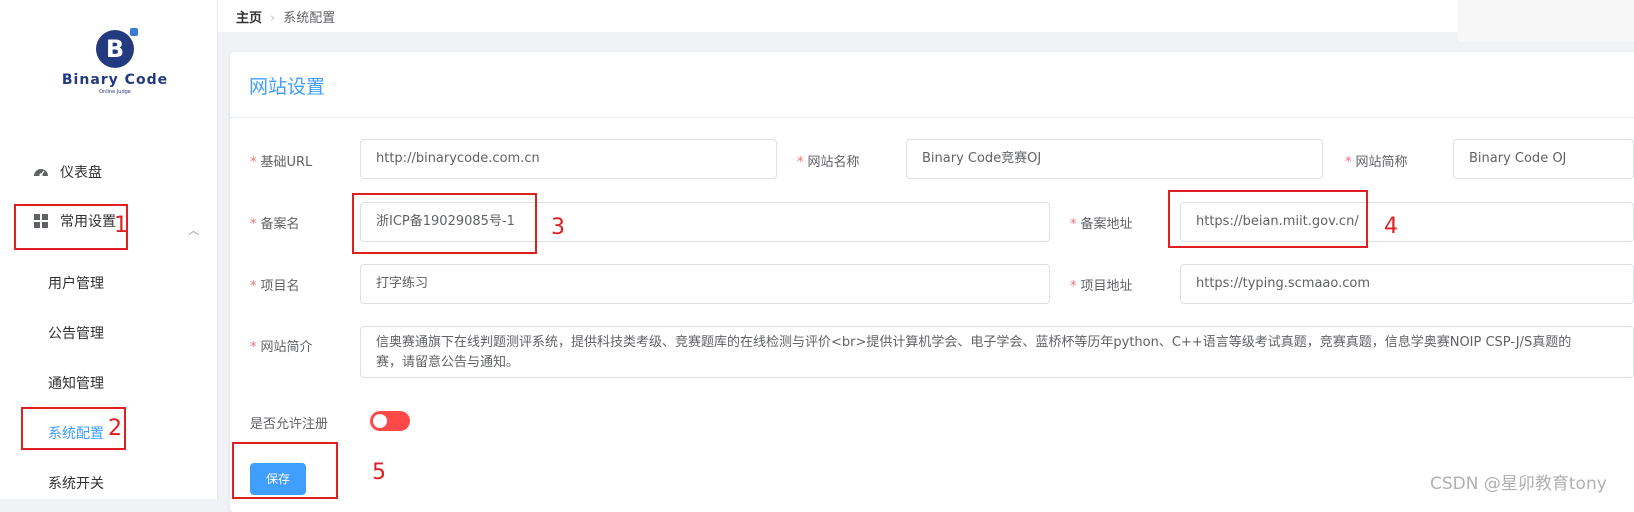  Describe the element at coordinates (926, 16) in the screenshot. I see `top-bar` at that location.